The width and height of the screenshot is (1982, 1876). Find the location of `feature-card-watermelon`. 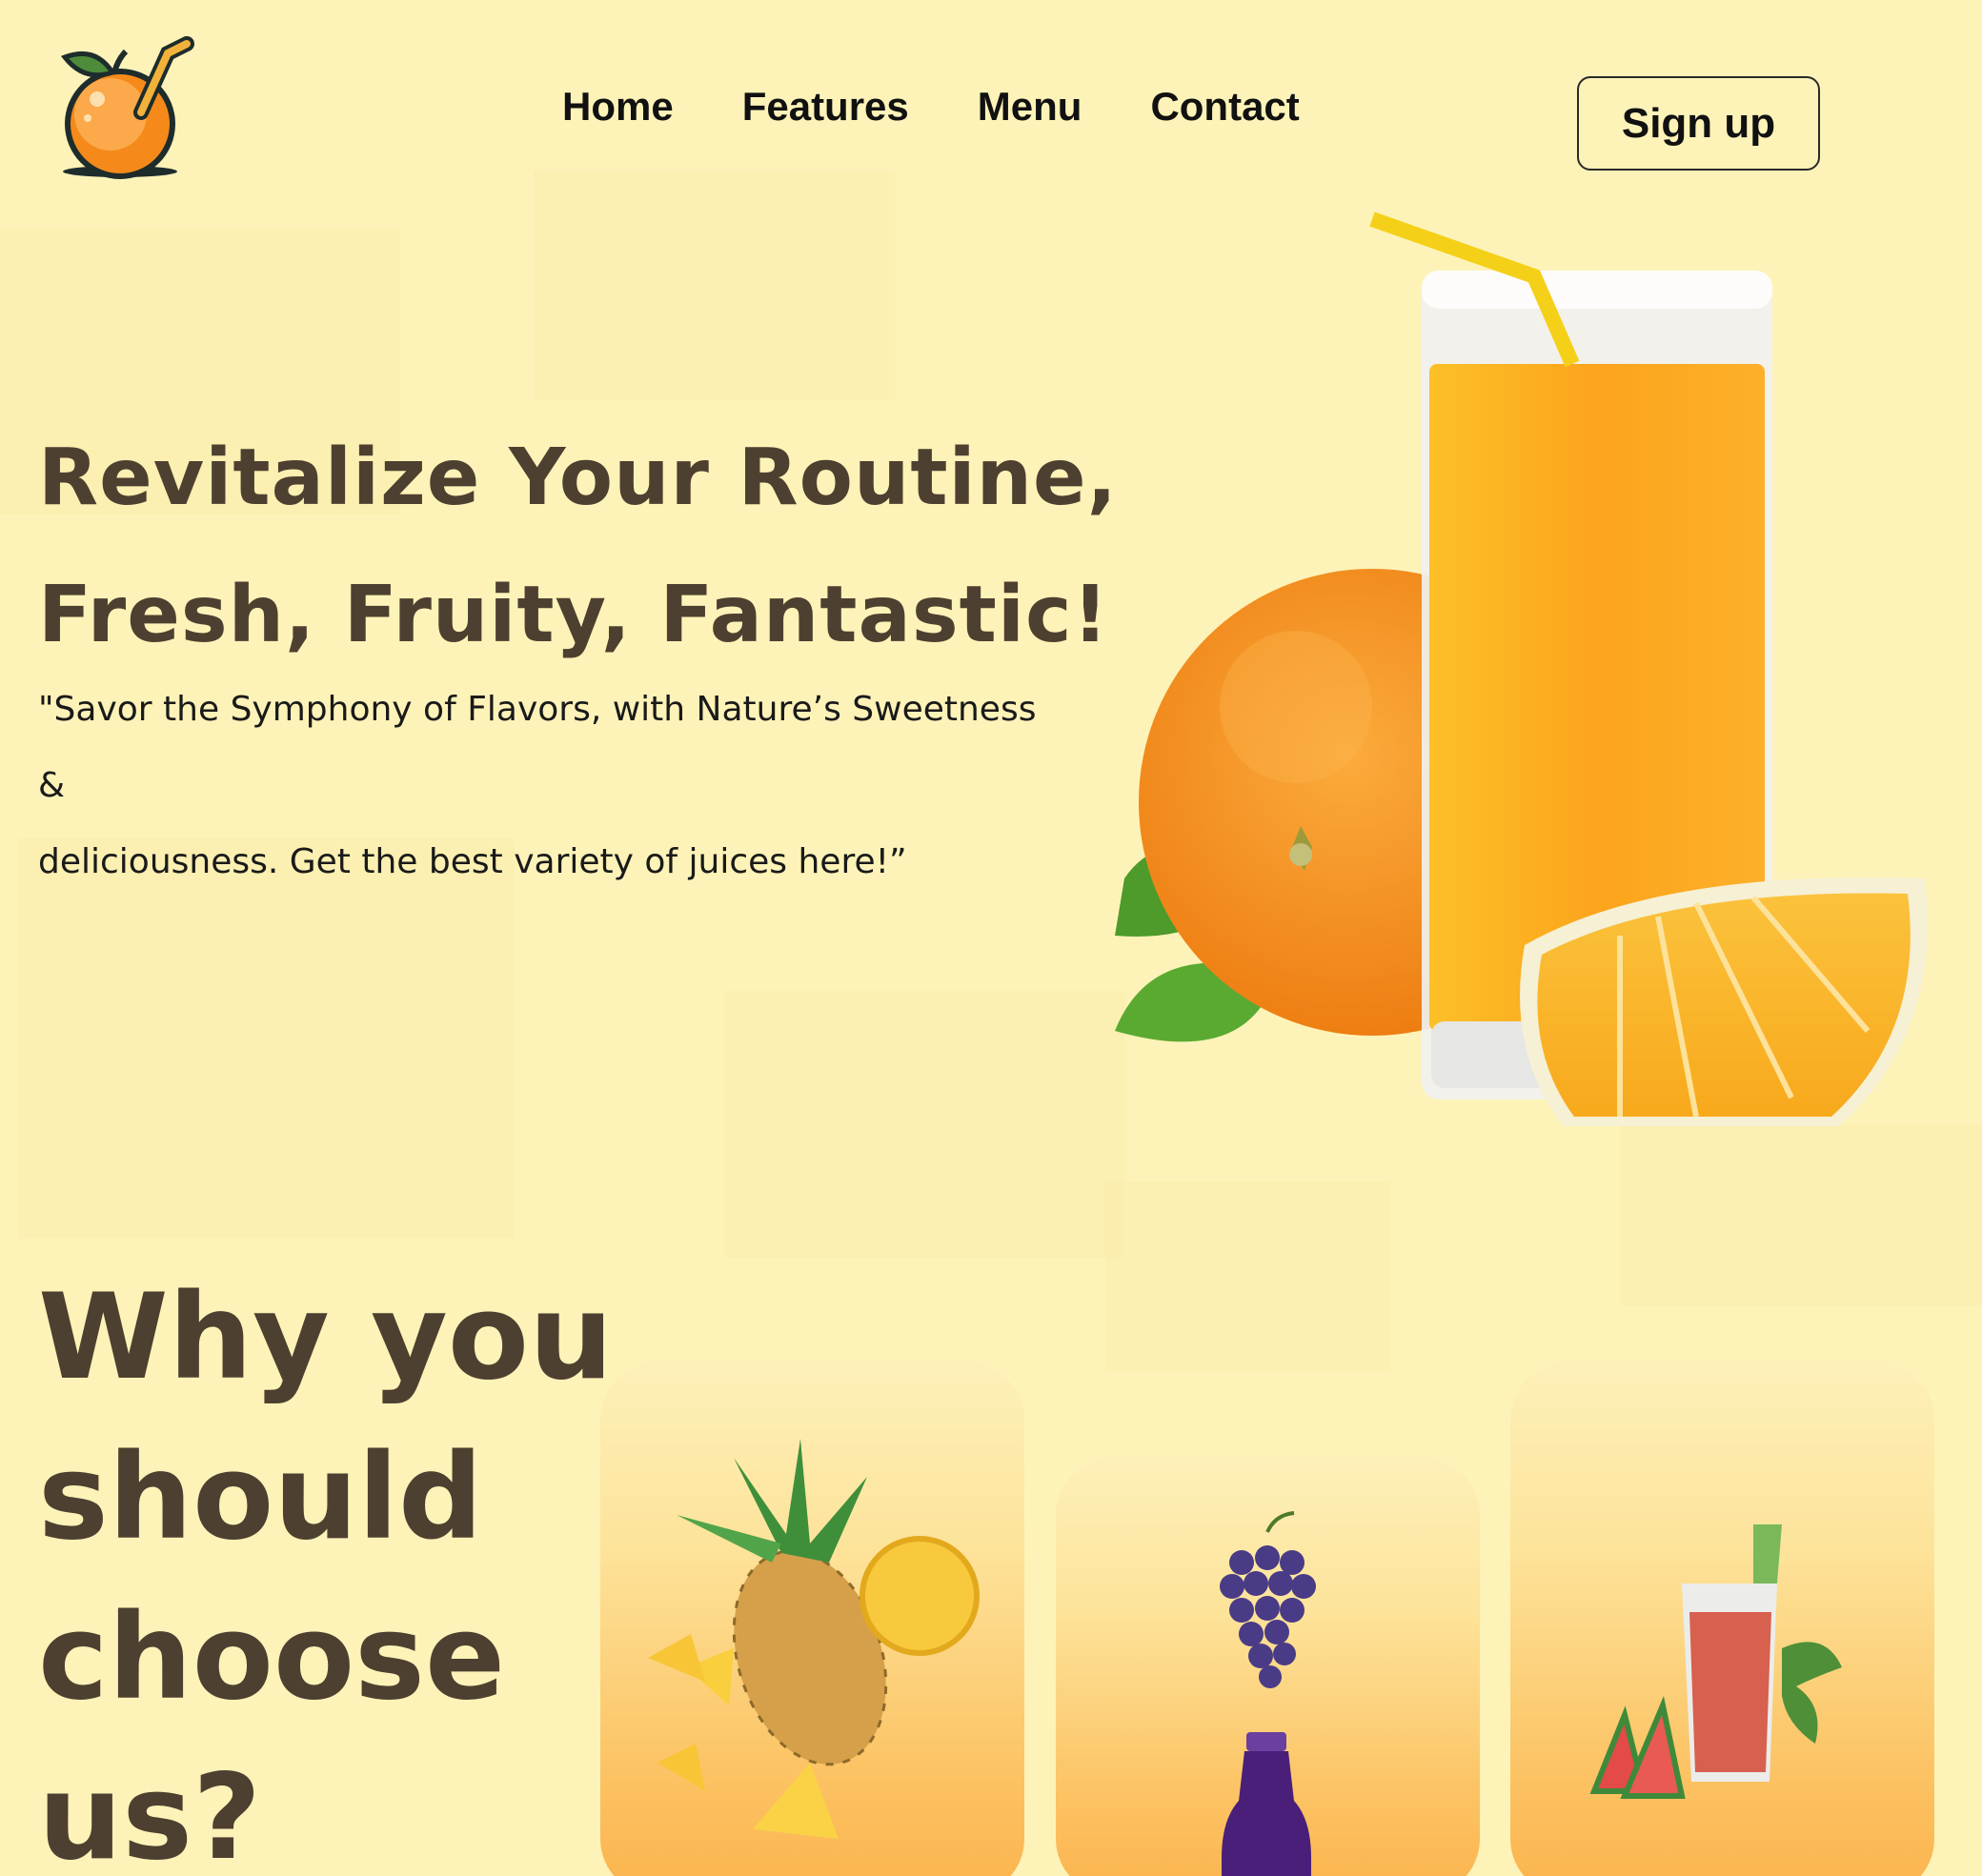

feature-card-watermelon is located at coordinates (1722, 1619).